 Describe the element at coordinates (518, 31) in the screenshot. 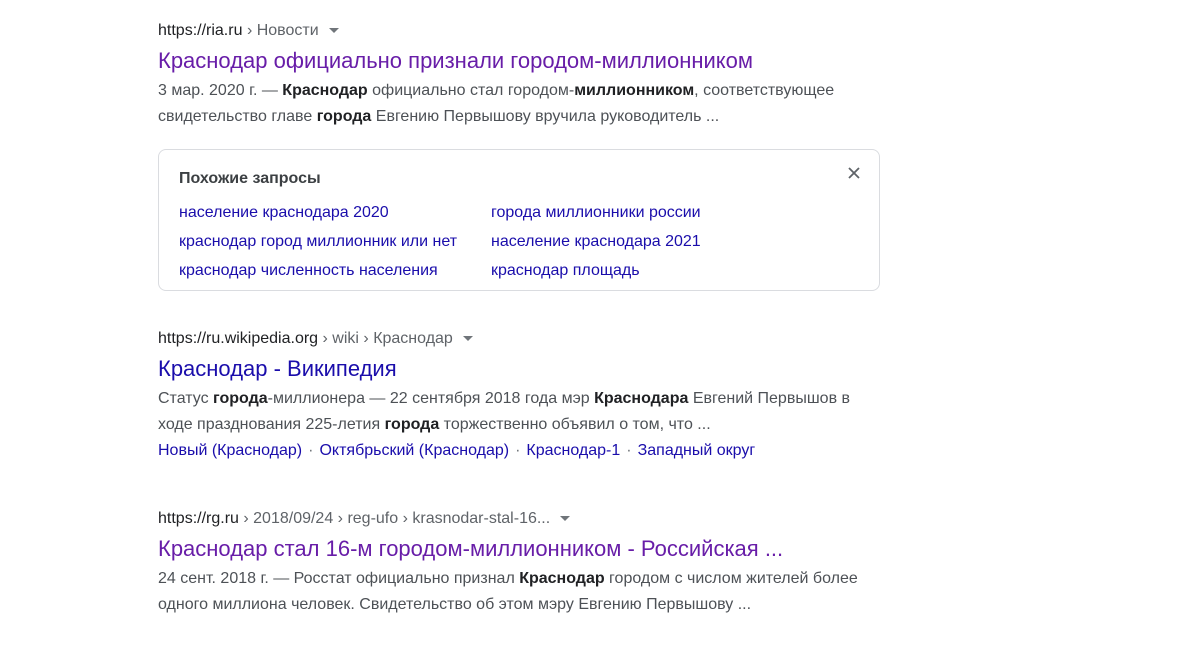

I see `result-url: https://ria.ru › Новости` at that location.